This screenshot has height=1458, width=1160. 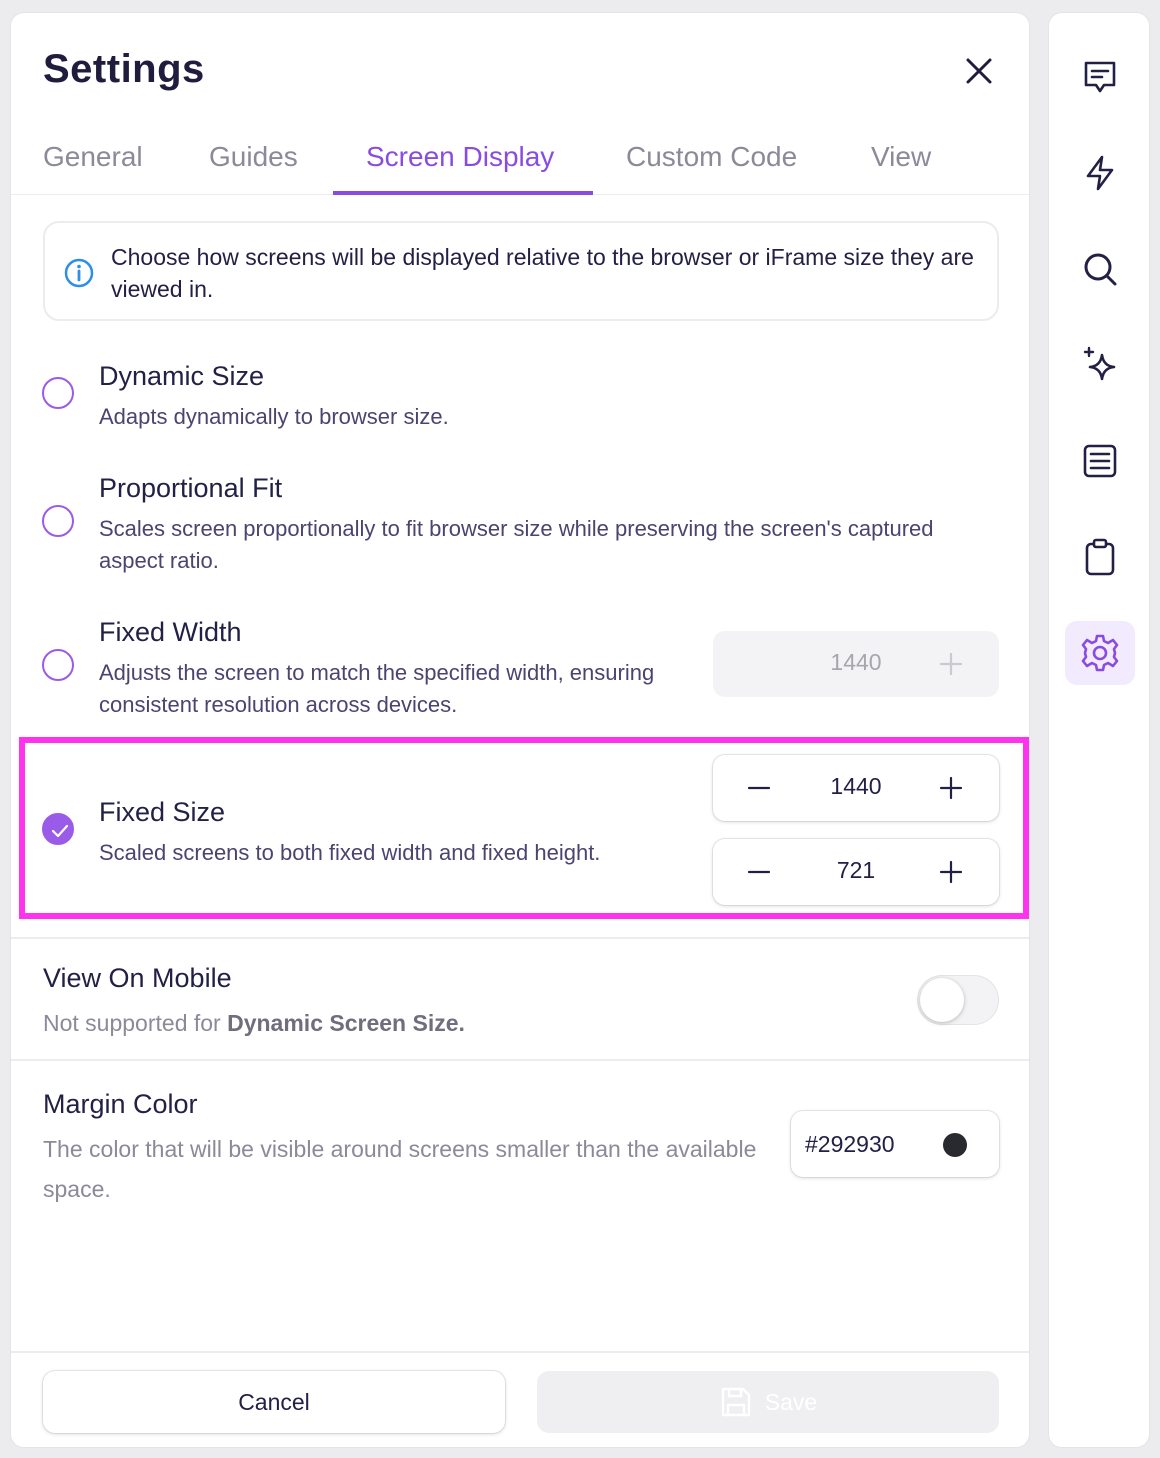 I want to click on option-title-fixed-width: Fixed Width, so click(x=170, y=632).